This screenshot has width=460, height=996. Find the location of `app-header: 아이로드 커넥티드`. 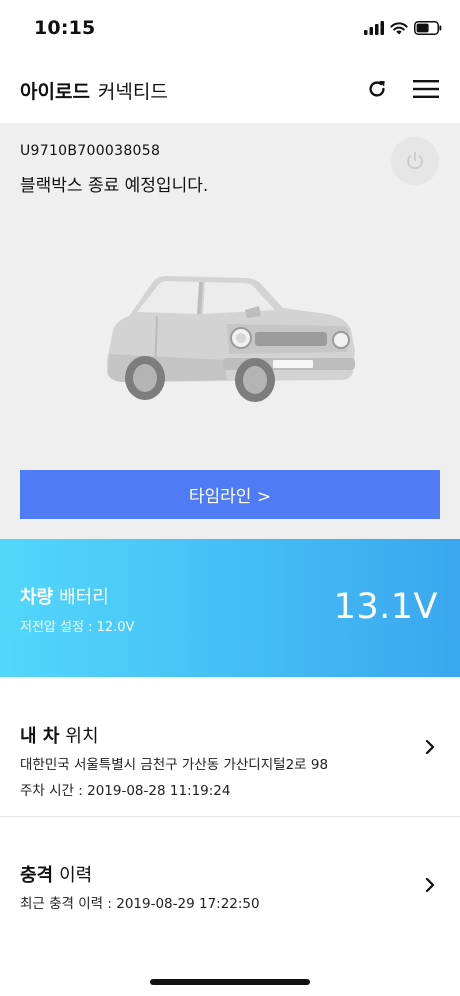

app-header: 아이로드 커넥티드 is located at coordinates (230, 89).